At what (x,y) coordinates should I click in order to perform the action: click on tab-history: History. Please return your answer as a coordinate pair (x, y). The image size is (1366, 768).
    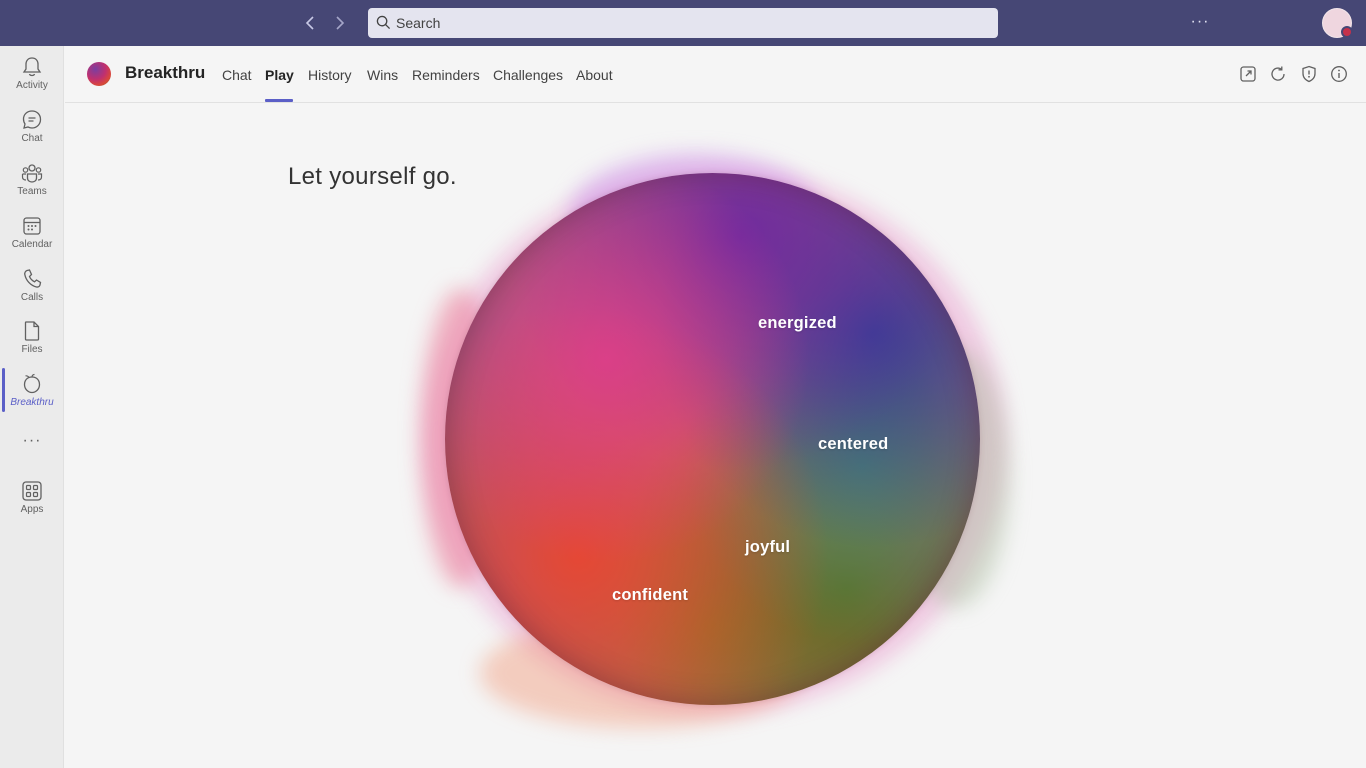
    Looking at the image, I should click on (330, 75).